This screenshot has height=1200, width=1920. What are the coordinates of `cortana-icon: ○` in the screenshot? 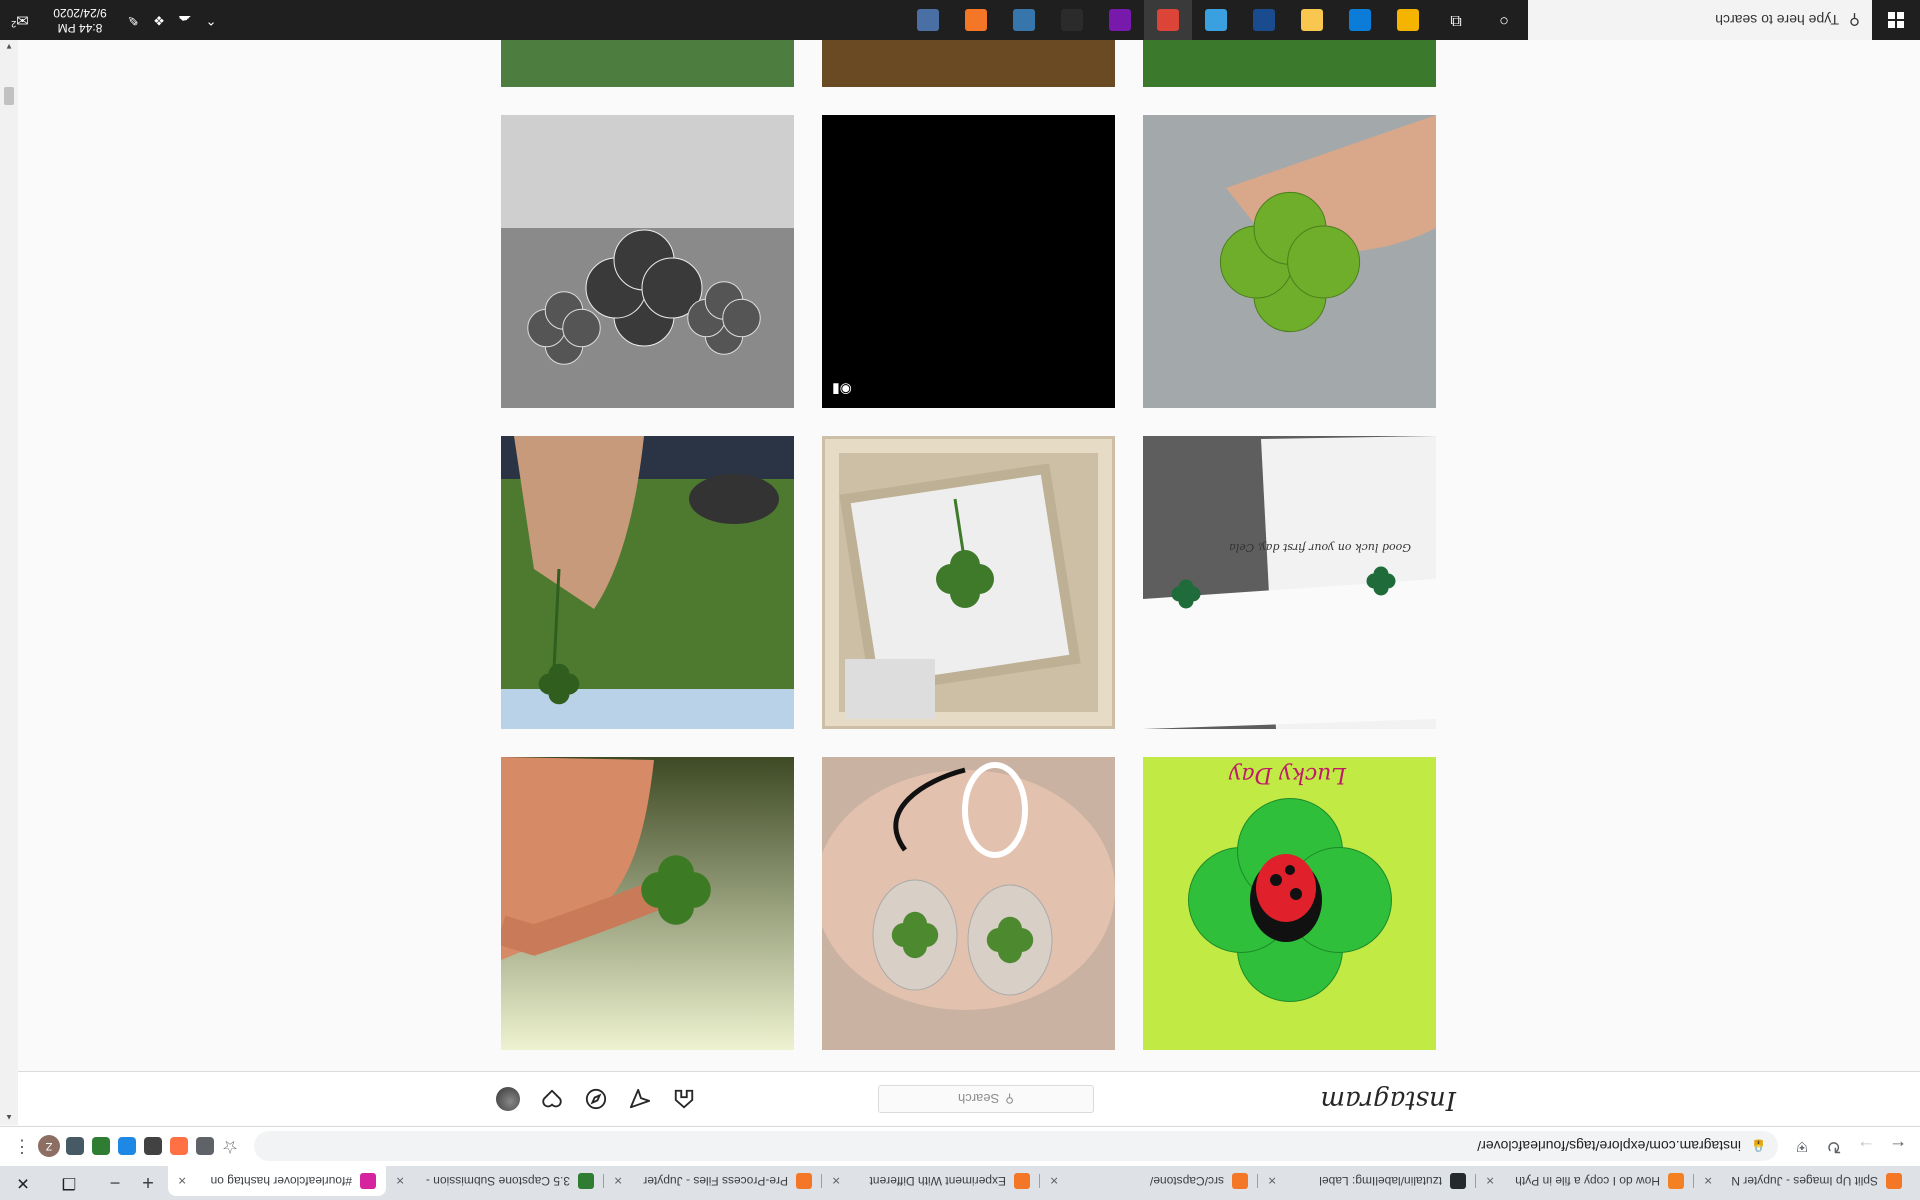 It's located at (1504, 20).